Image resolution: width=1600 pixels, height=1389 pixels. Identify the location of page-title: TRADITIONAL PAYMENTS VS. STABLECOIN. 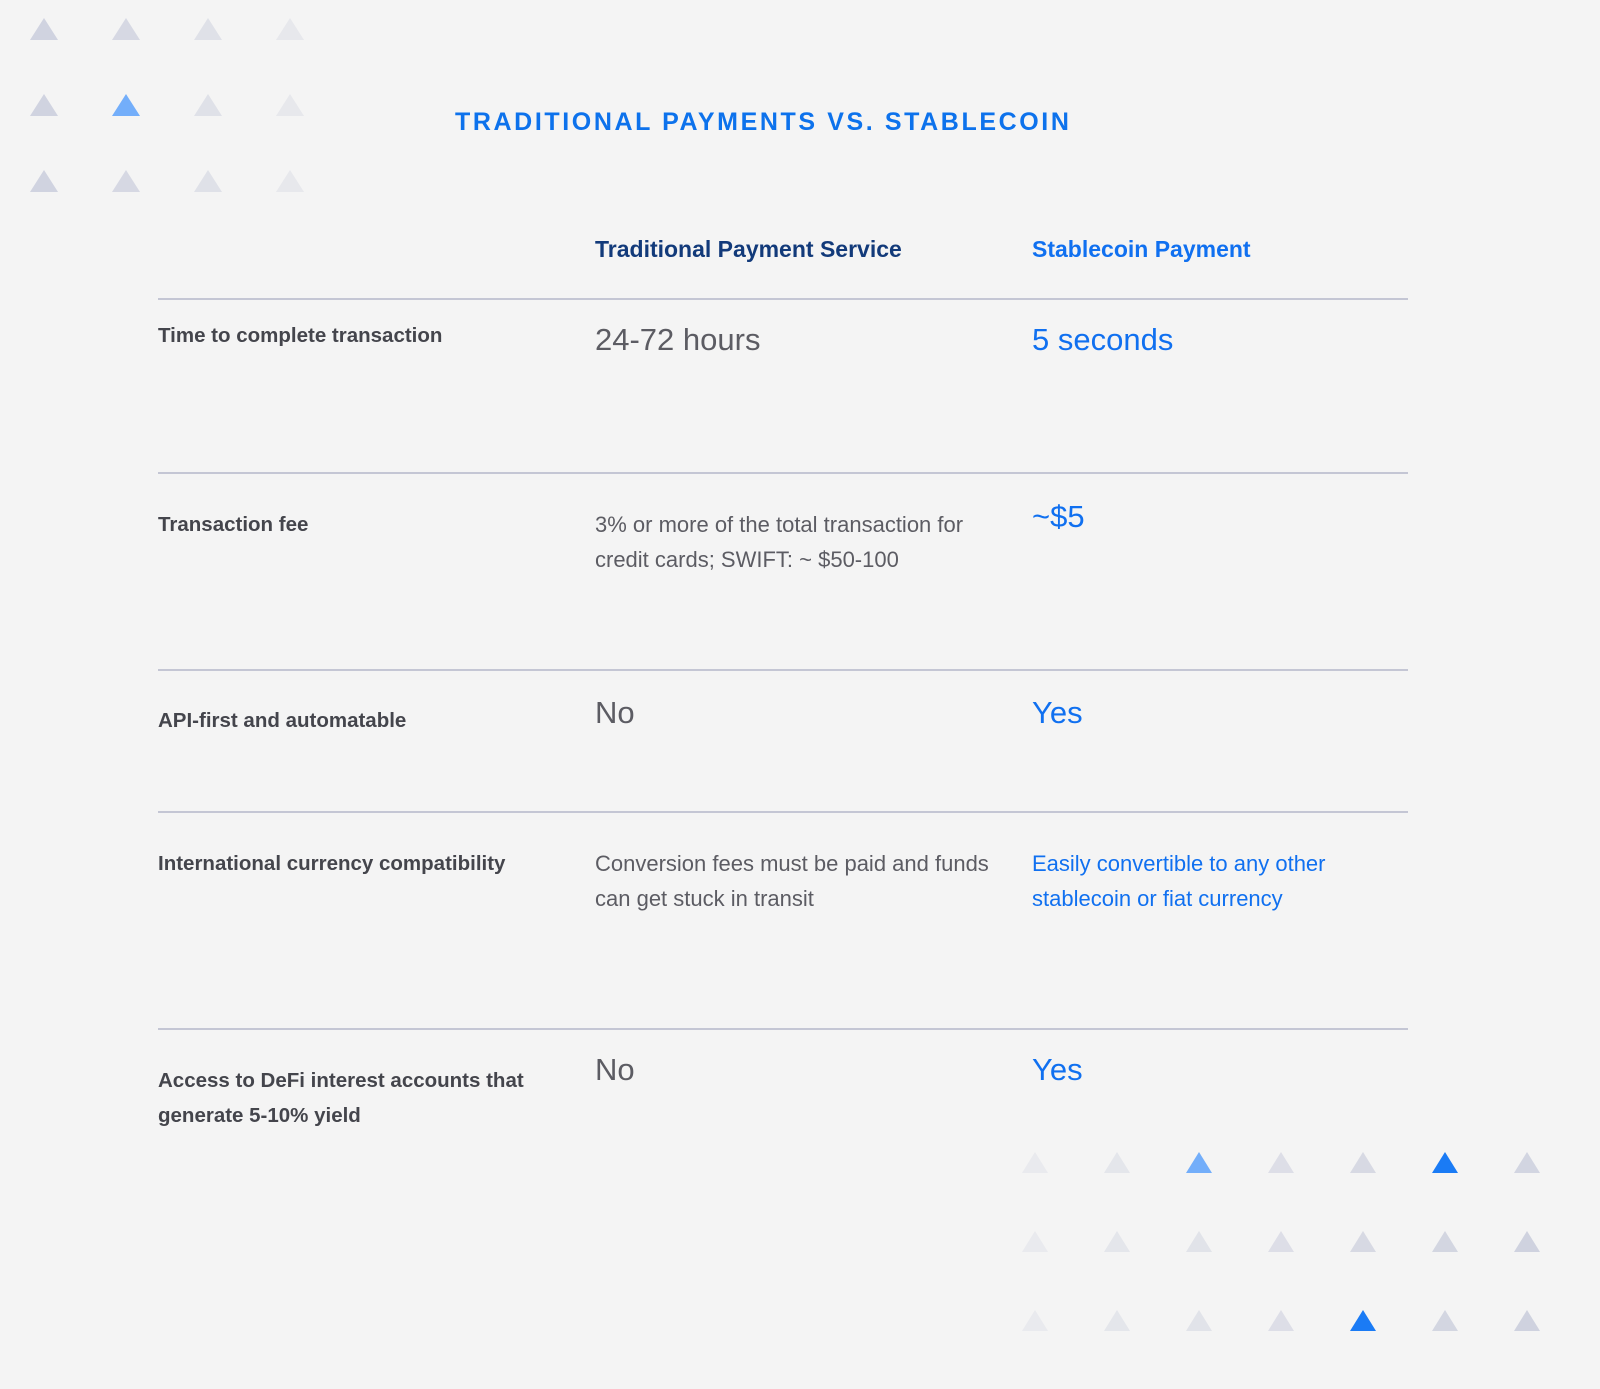
(763, 122).